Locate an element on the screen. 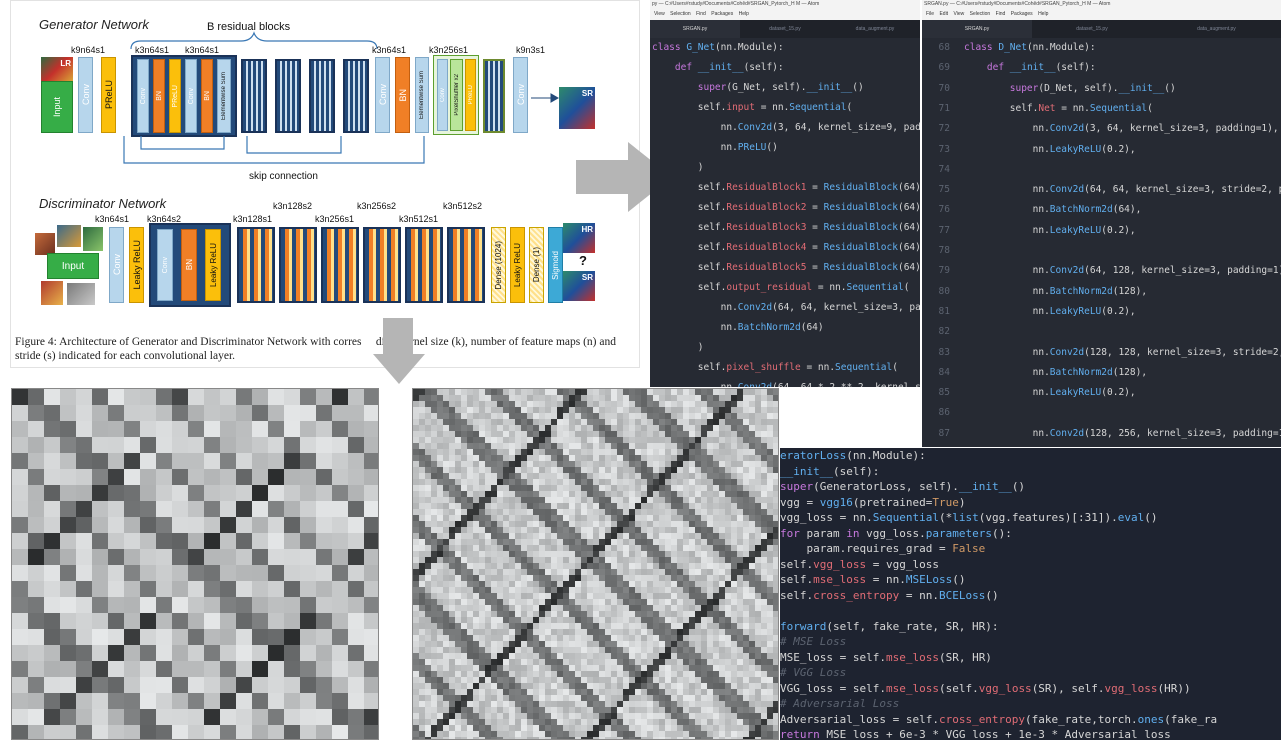  code-line: self.ResidualBlock4 = ResidualBlock(64) is located at coordinates (785, 248).